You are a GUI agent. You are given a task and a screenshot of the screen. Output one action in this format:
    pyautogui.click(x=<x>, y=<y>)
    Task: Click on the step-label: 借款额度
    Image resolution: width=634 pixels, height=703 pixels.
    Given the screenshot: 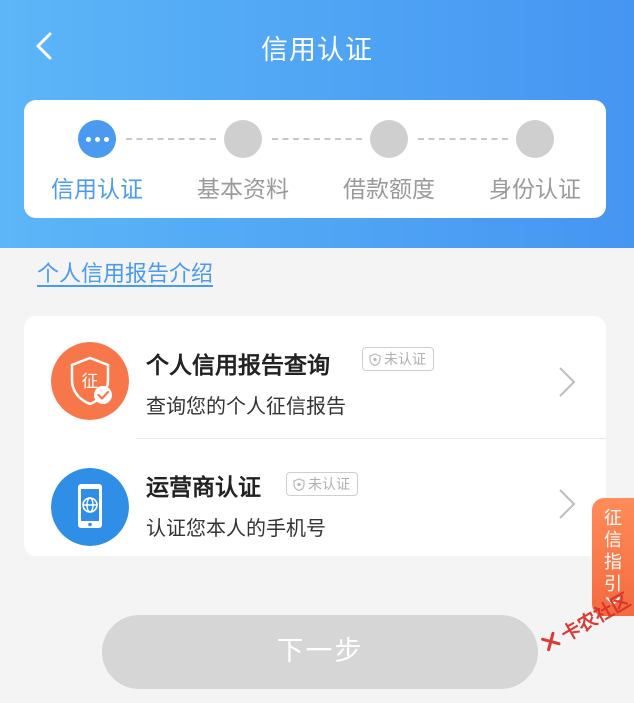 What is the action you would take?
    pyautogui.click(x=389, y=190)
    